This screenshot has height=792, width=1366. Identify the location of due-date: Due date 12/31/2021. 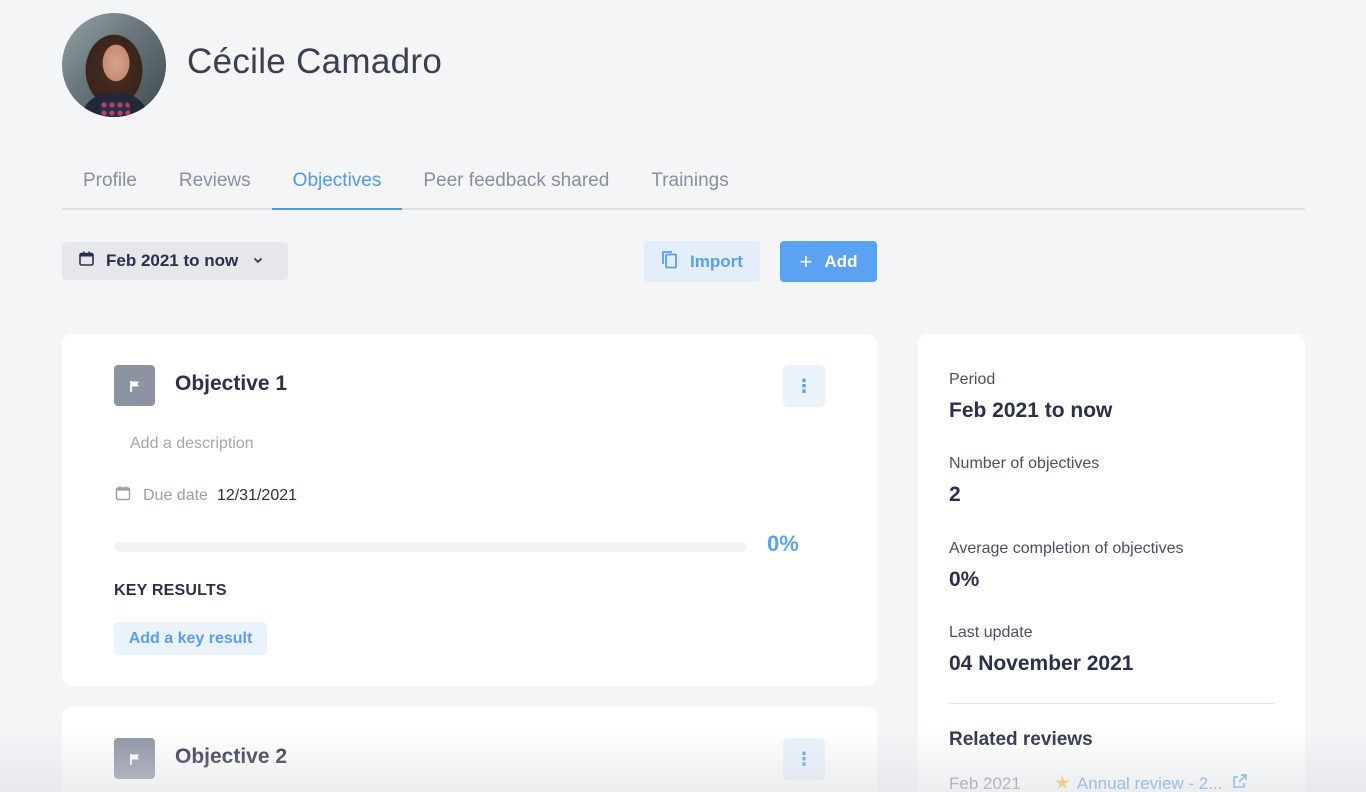
(206, 495).